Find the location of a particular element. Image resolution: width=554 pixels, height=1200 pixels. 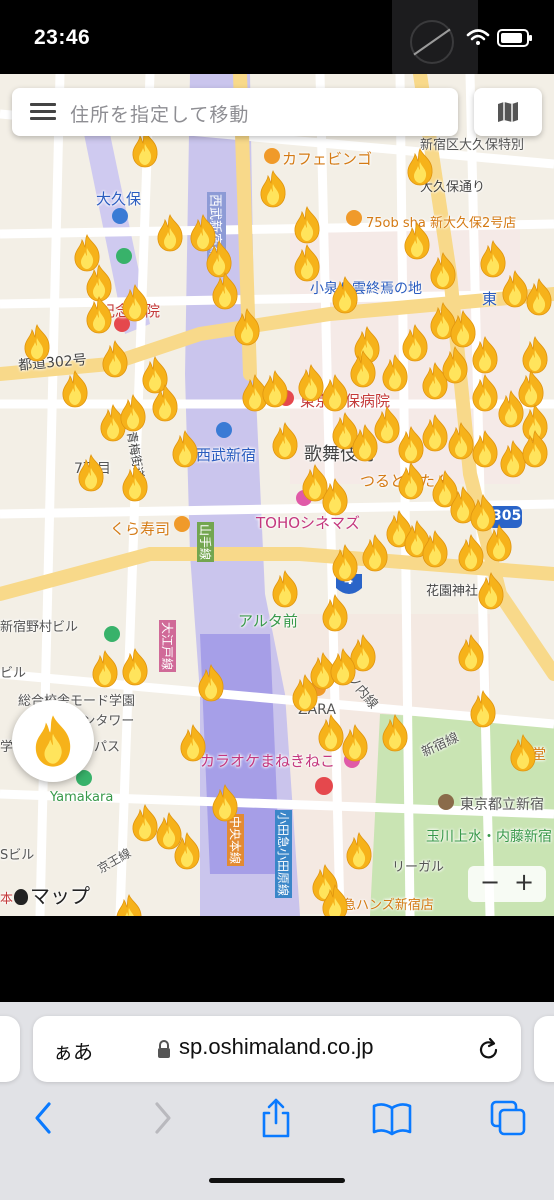

menu-icon is located at coordinates (43, 112).